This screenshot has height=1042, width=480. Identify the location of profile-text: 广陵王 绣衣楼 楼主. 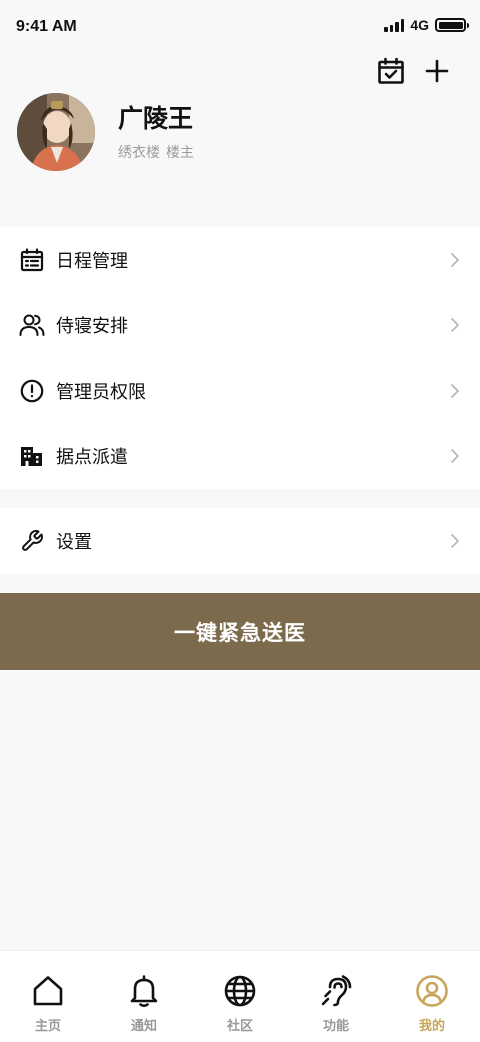
(156, 132).